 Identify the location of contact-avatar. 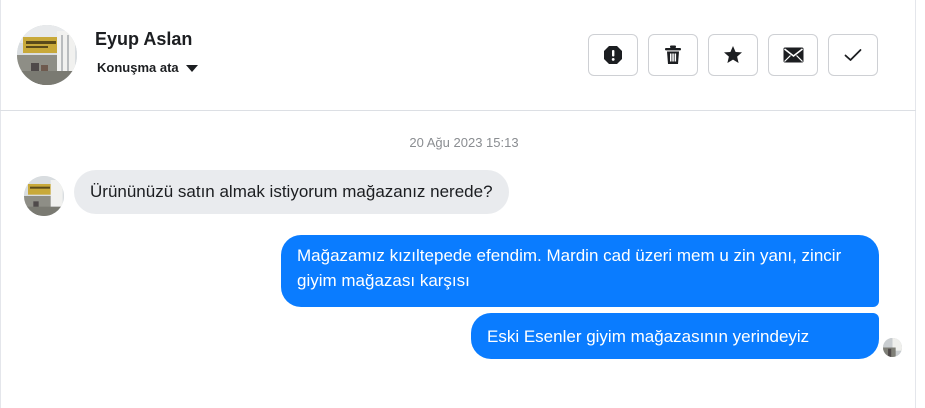
(47, 55).